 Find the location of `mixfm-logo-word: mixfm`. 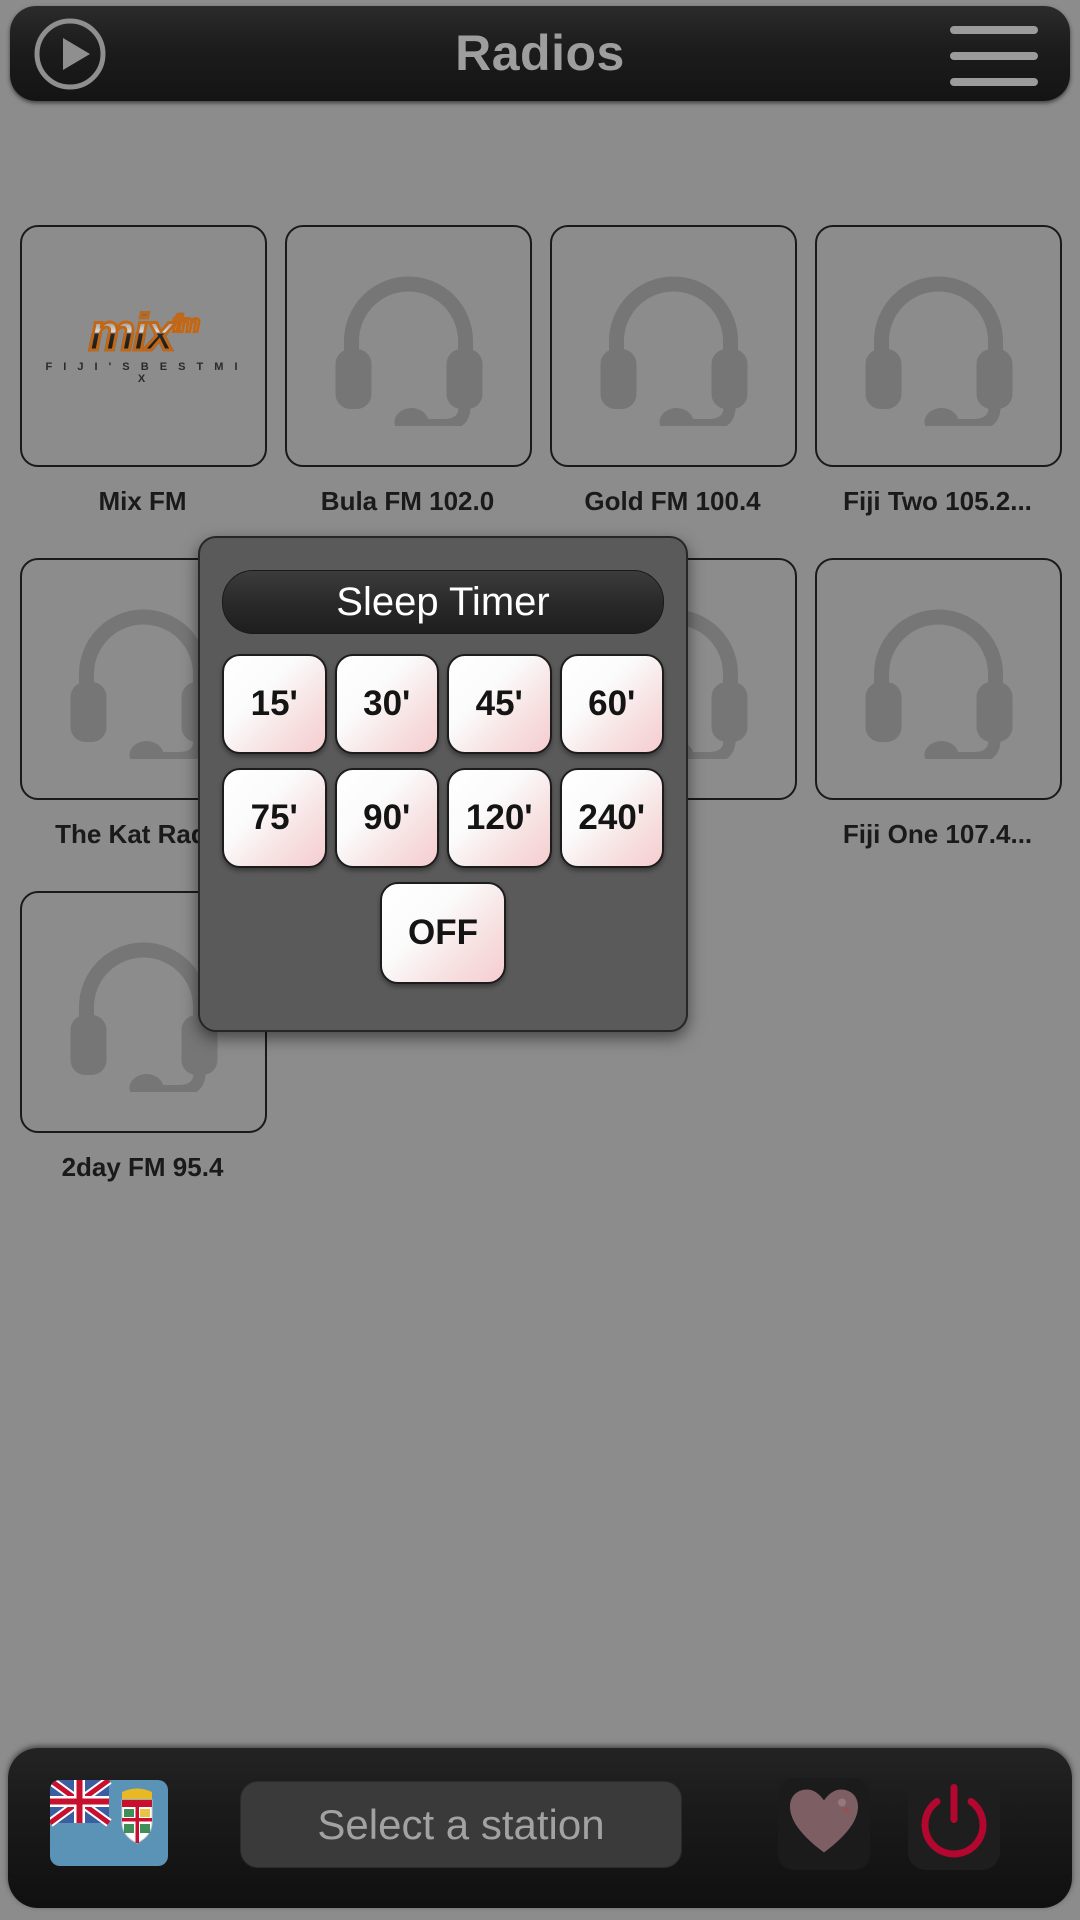

mixfm-logo-word: mixfm is located at coordinates (144, 333).